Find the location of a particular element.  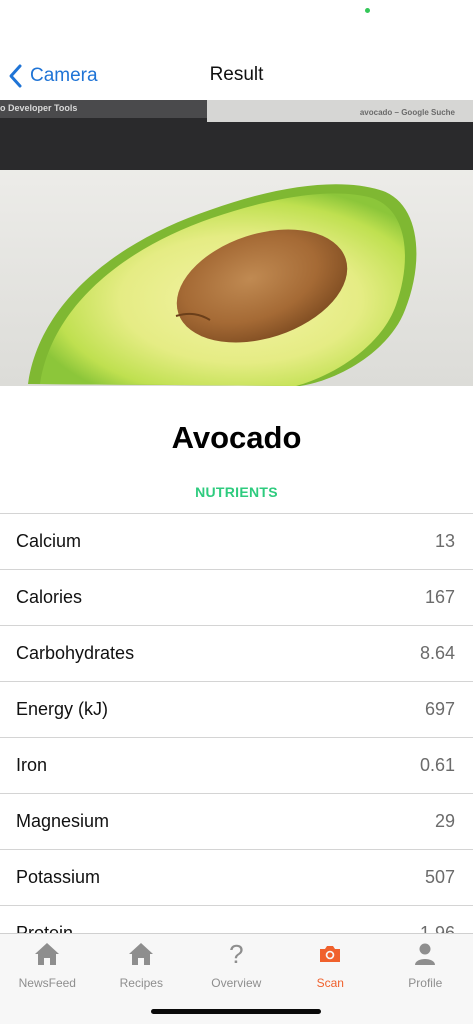

nutrient-name: Energy (kJ) is located at coordinates (62, 709).